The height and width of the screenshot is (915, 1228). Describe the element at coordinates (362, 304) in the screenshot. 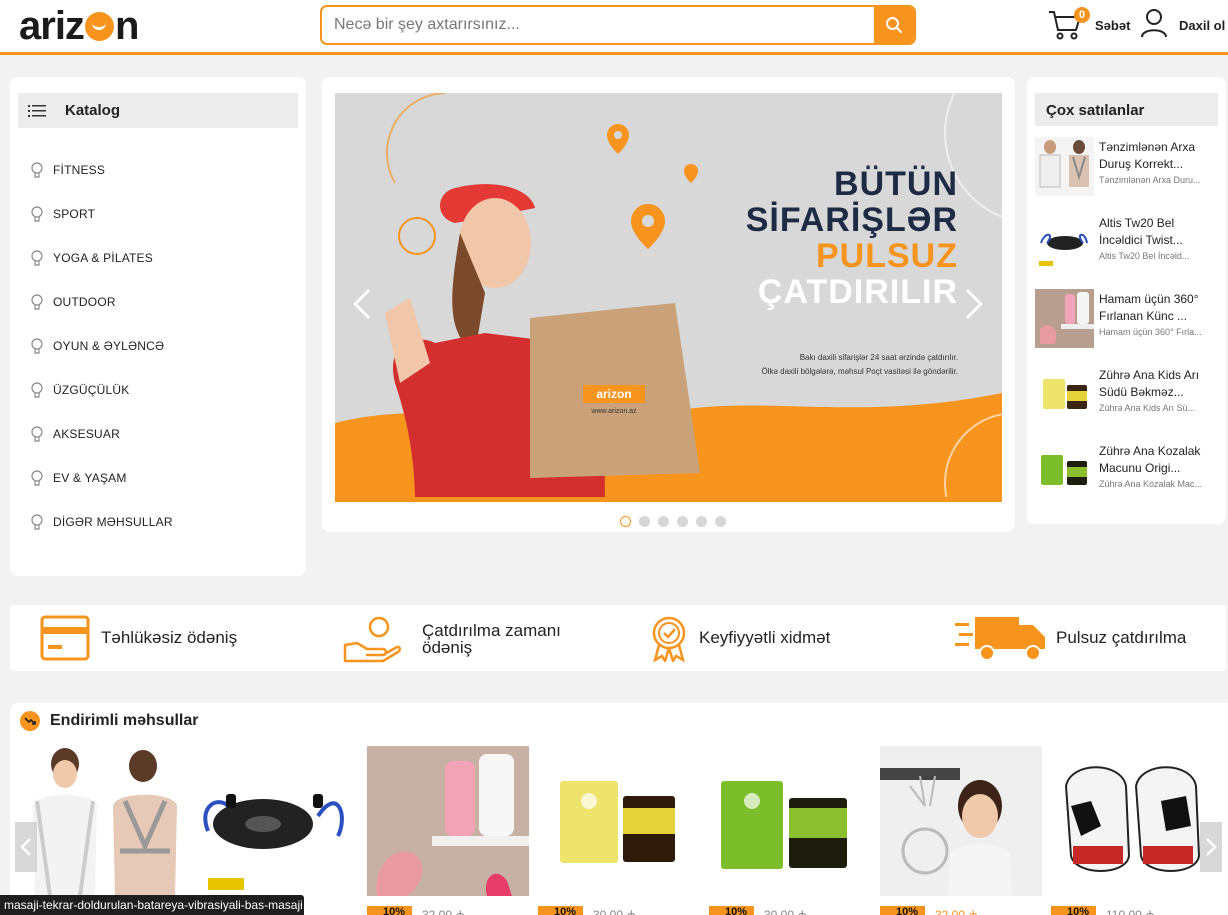

I see `slider-prev-icon` at that location.